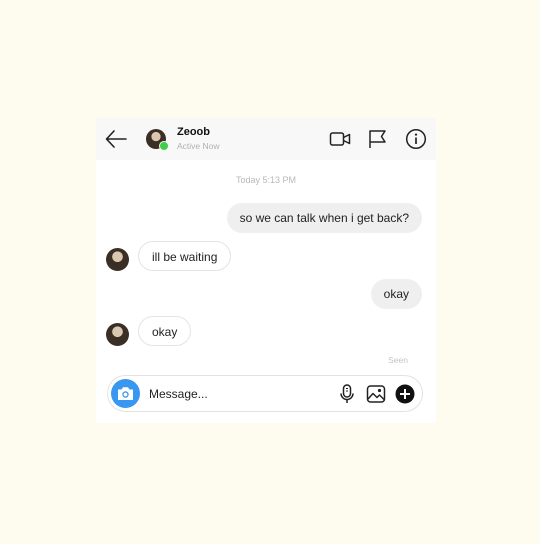  What do you see at coordinates (234, 394) in the screenshot?
I see `message-input` at bounding box center [234, 394].